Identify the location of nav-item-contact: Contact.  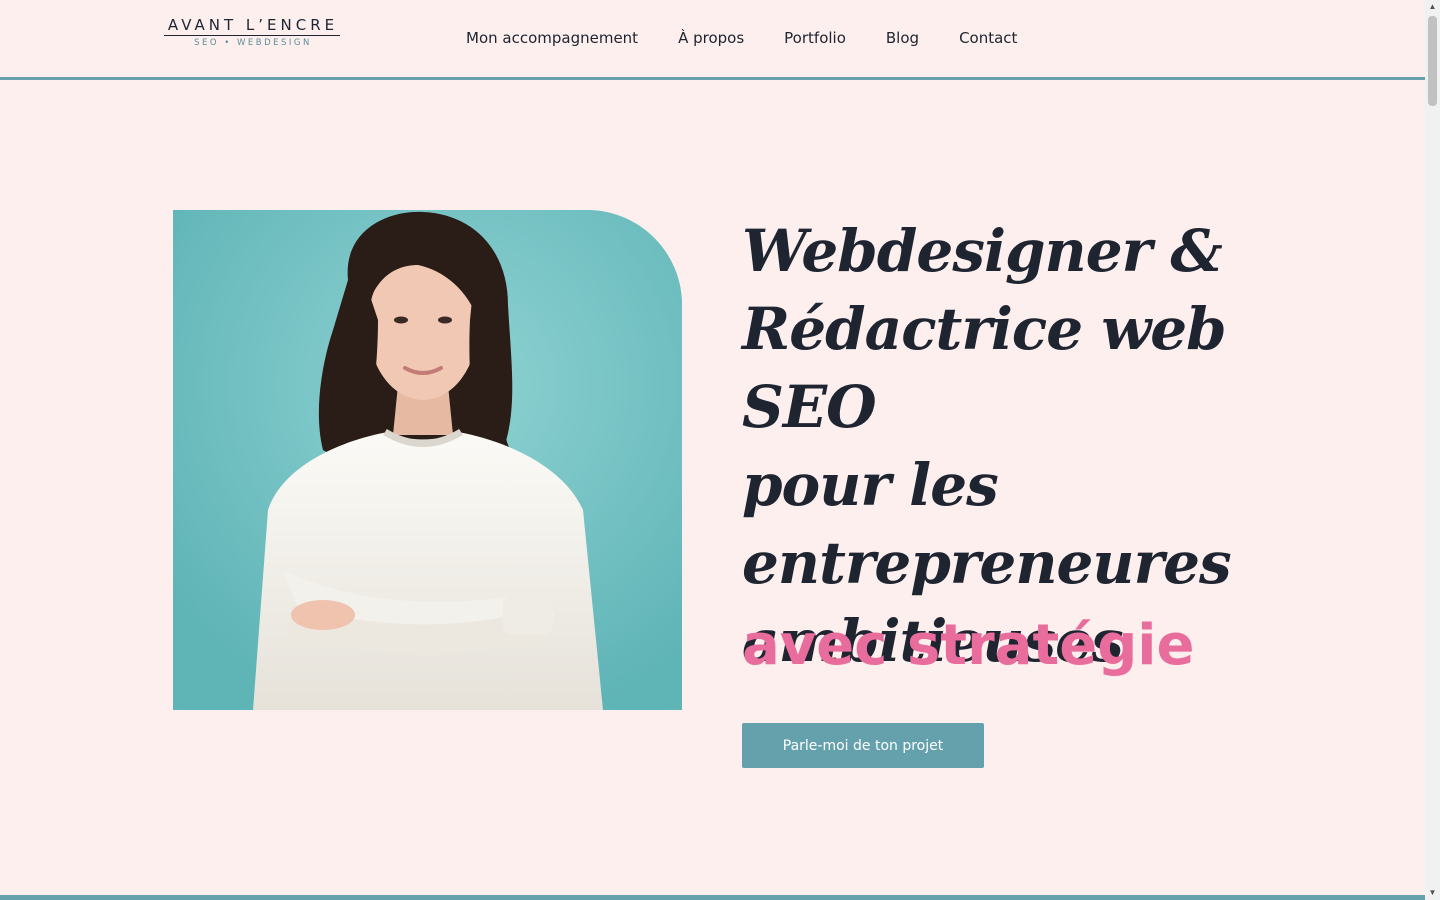
(988, 38).